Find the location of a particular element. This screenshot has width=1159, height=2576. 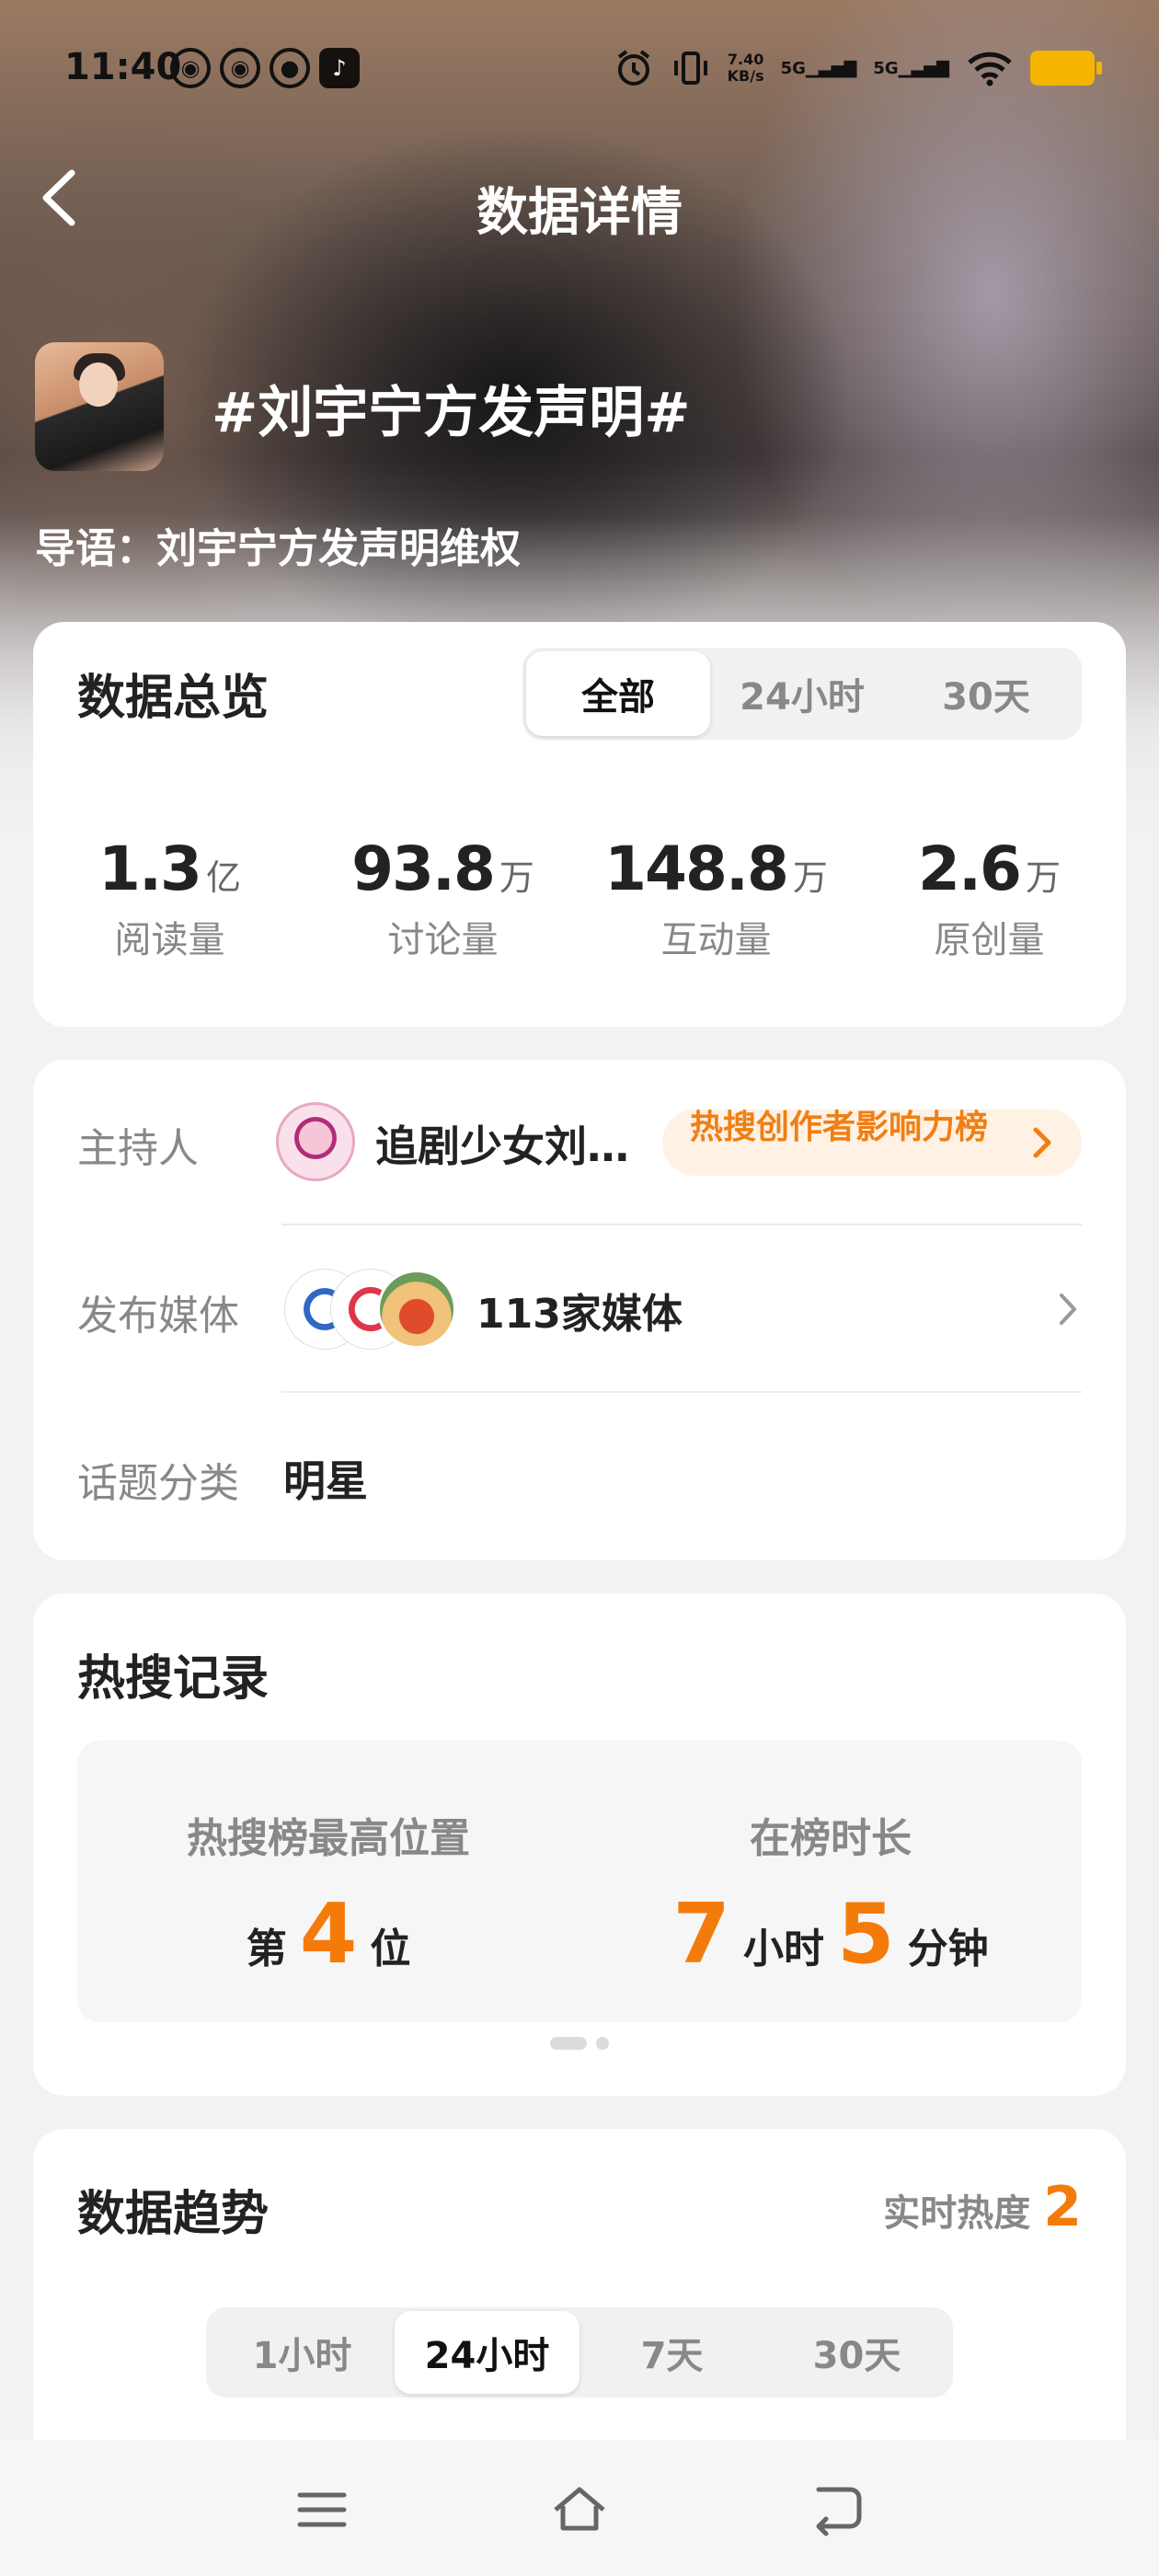

creator-rank-link: 热搜创作者影响力榜 is located at coordinates (872, 1143).